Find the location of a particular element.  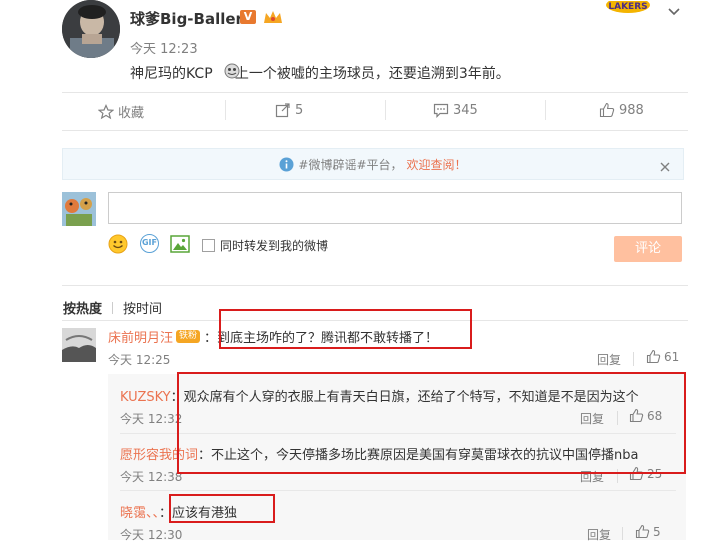

reply-time: 今天 12:32 is located at coordinates (151, 419).